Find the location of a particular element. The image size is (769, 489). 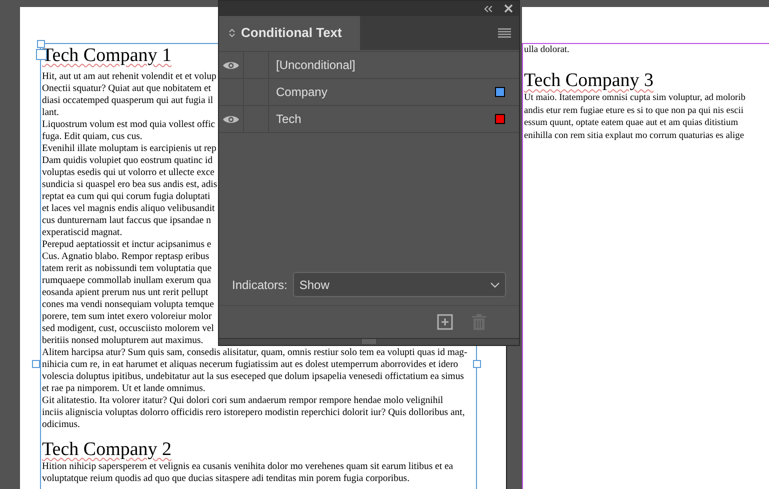

text-line: Hit, aut ut am aut rehenit volendit et et volup is located at coordinates (129, 77).